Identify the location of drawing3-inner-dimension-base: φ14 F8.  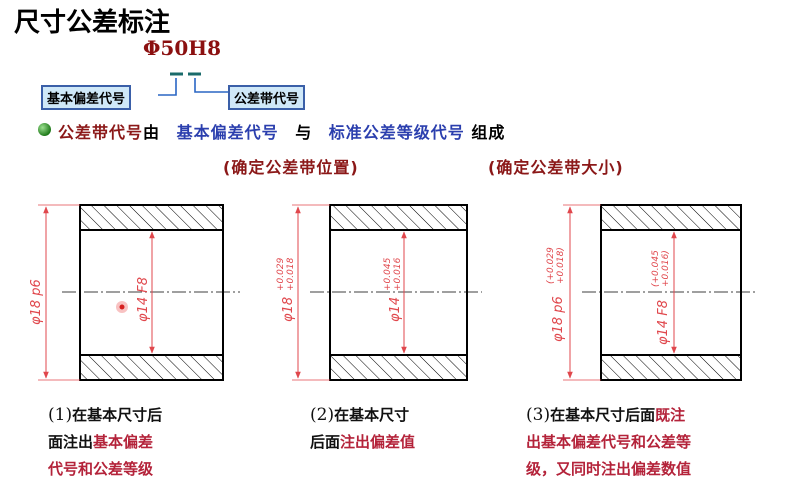
(663, 322).